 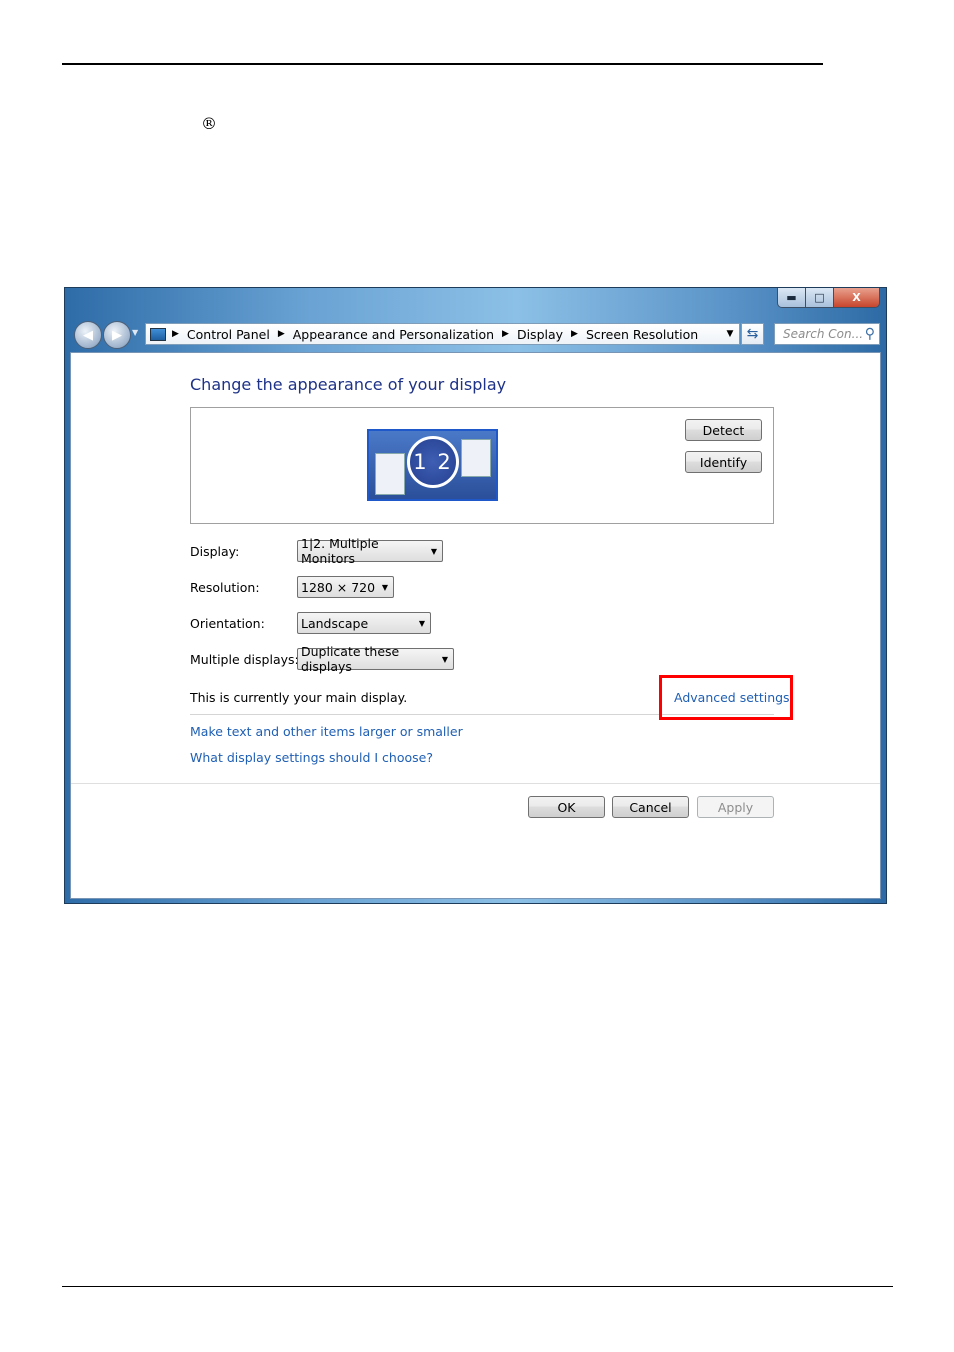 What do you see at coordinates (393, 334) in the screenshot?
I see `breadcrumb-appearance: Appearance and Personalization` at bounding box center [393, 334].